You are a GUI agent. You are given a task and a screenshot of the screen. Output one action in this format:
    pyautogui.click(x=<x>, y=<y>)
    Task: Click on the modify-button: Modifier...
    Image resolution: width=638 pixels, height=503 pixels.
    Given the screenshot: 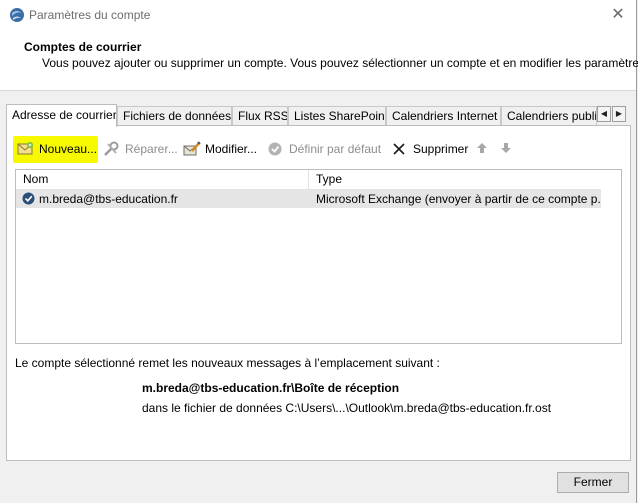 What is the action you would take?
    pyautogui.click(x=224, y=149)
    